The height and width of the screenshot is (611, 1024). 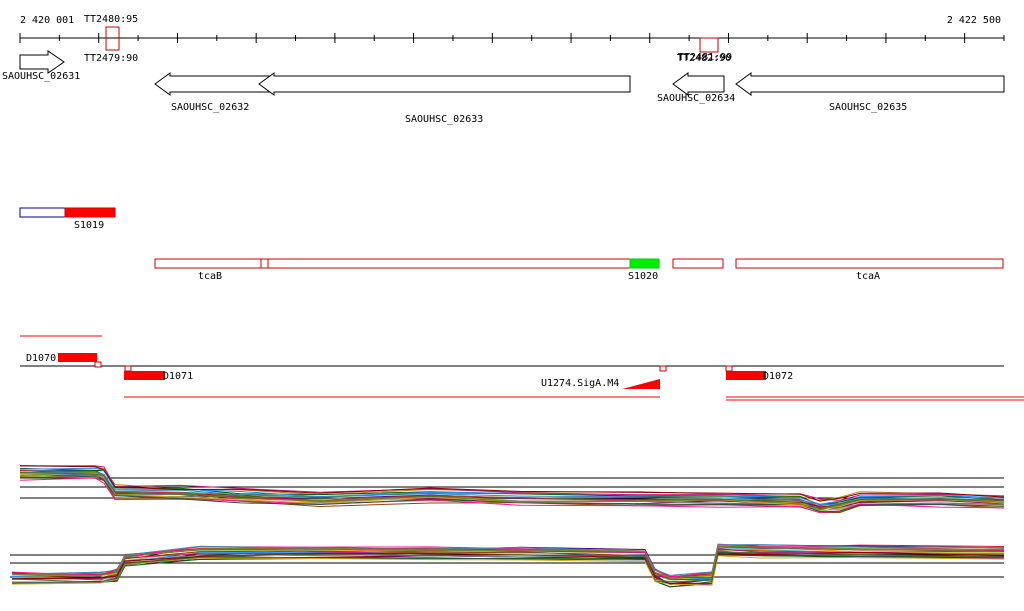 What do you see at coordinates (444, 119) in the screenshot?
I see `gene-label: SAOUHSC_02633` at bounding box center [444, 119].